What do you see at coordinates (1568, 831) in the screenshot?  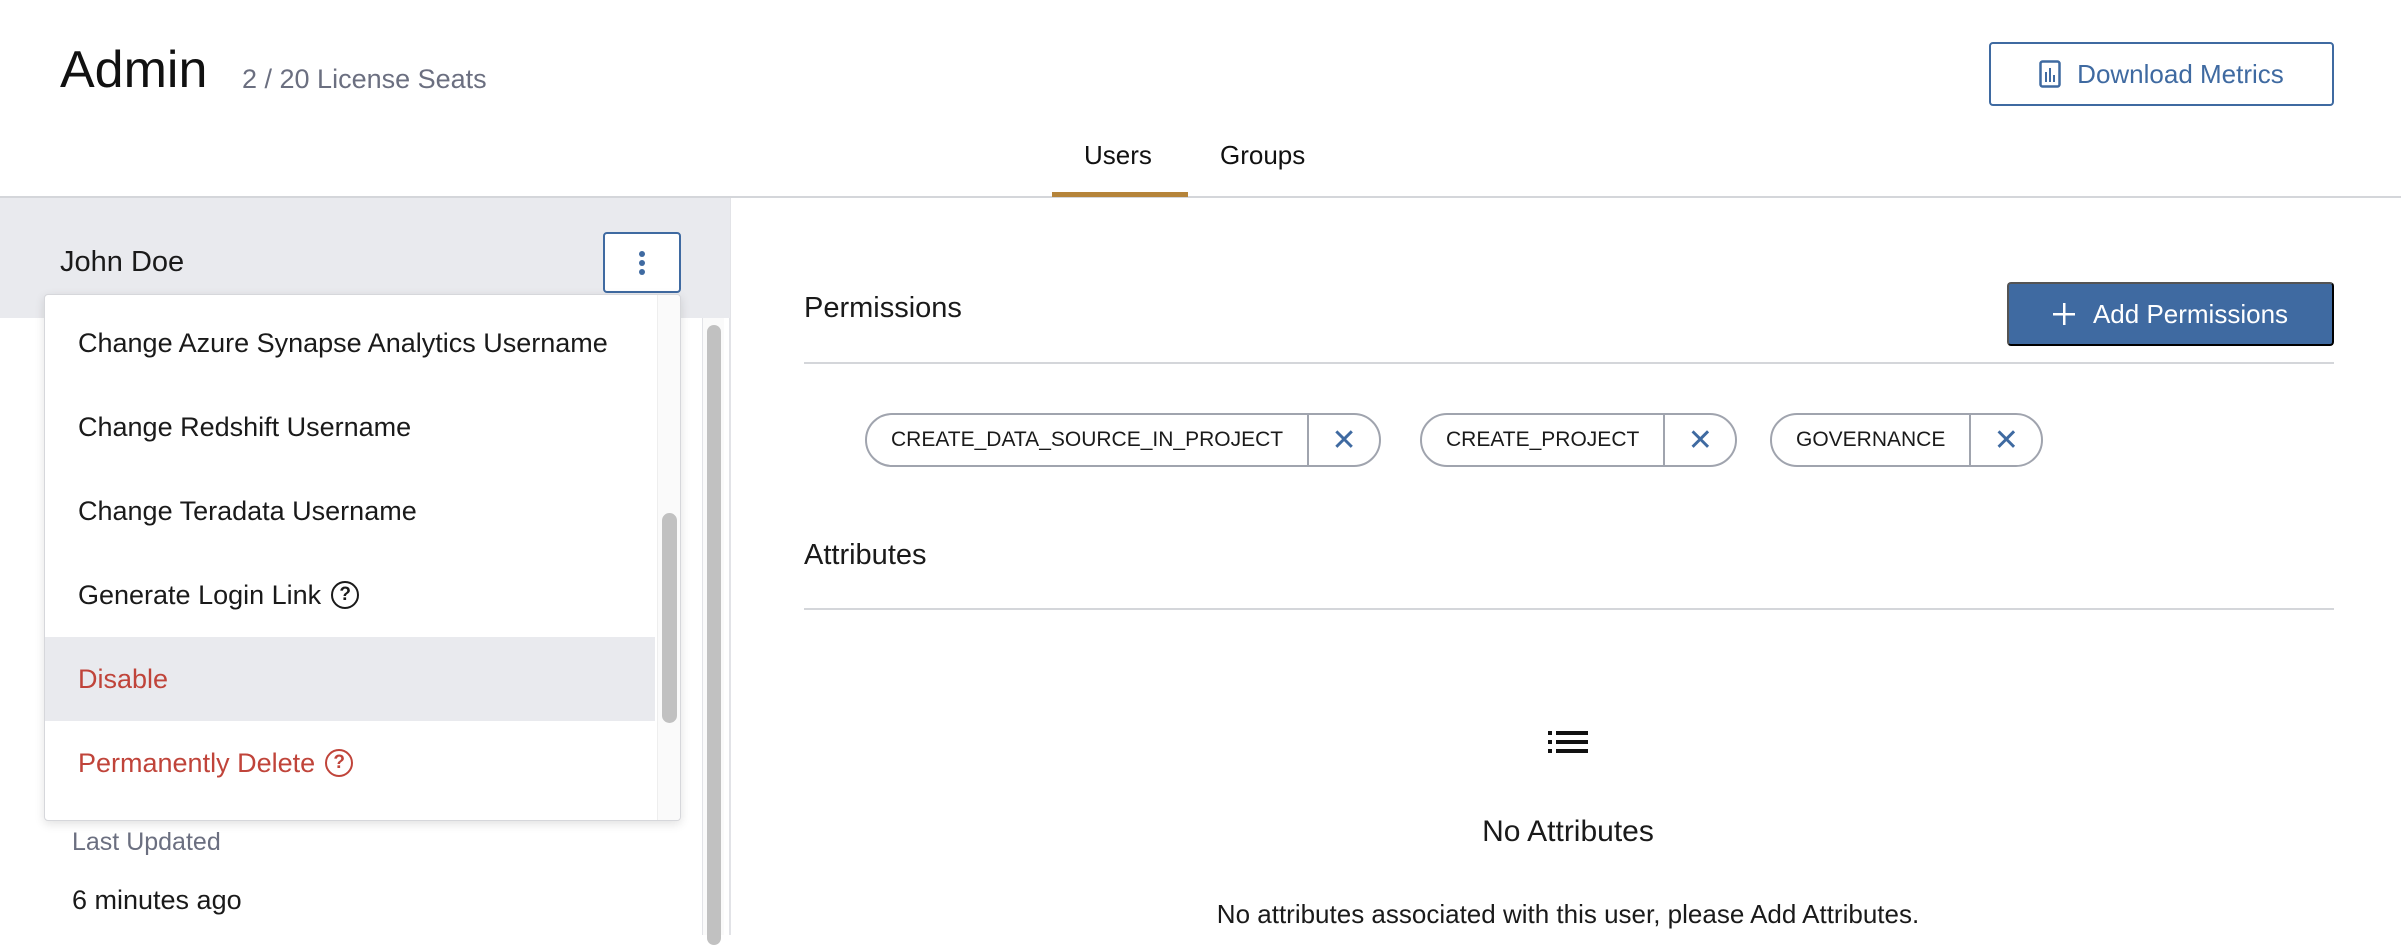 I see `empty-state-title: No Attributes` at bounding box center [1568, 831].